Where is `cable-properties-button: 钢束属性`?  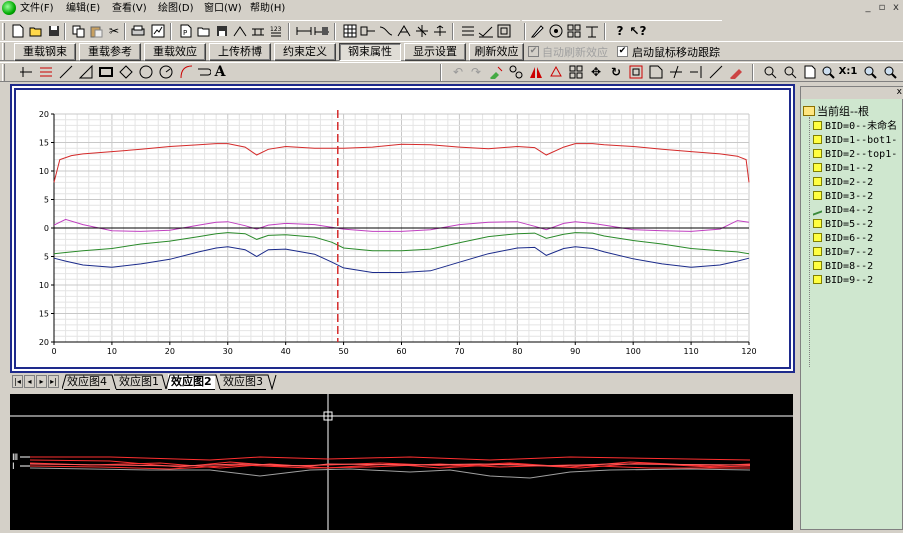 cable-properties-button: 钢束属性 is located at coordinates (370, 52).